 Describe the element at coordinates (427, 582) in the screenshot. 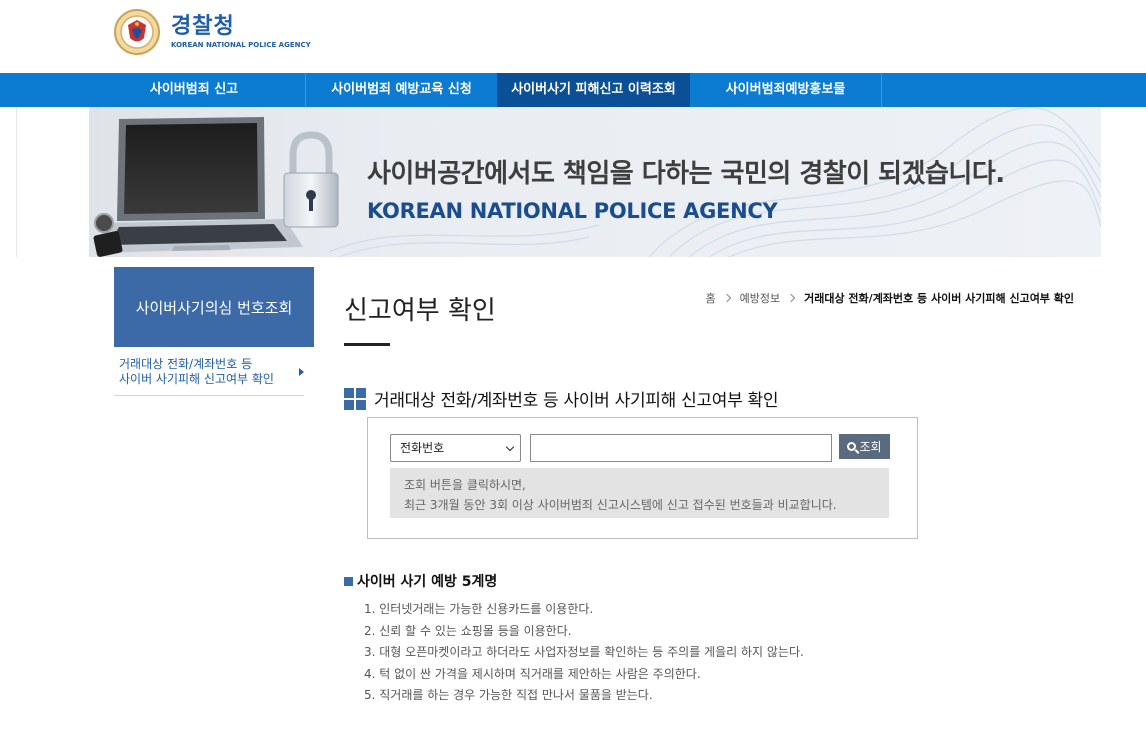

I see `tips-heading-text: 사이버 사기 예방 5계명` at that location.